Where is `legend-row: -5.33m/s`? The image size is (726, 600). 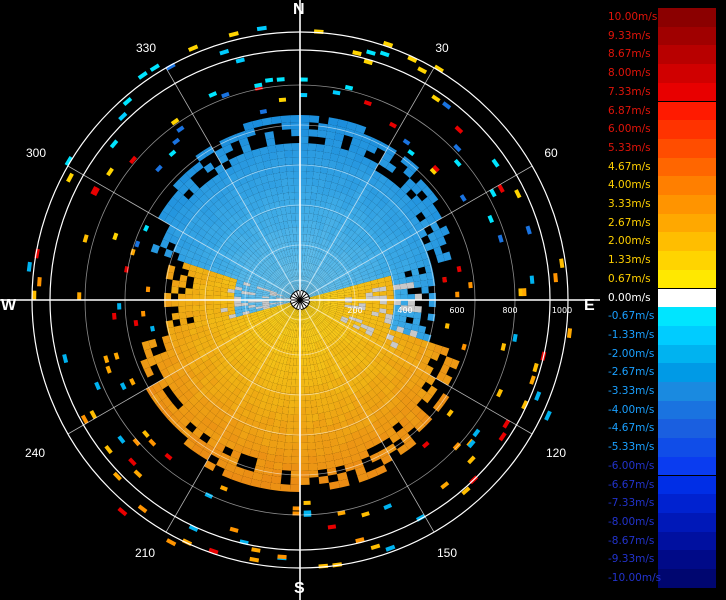
legend-row: -5.33m/s is located at coordinates (661, 447).